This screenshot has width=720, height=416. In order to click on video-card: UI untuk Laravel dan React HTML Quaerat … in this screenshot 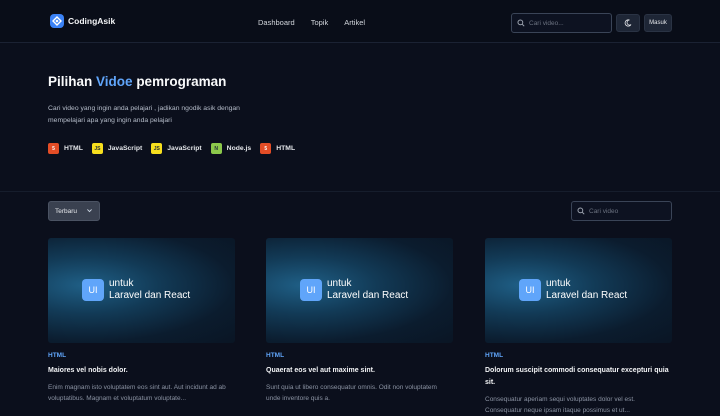, I will do `click(359, 321)`.